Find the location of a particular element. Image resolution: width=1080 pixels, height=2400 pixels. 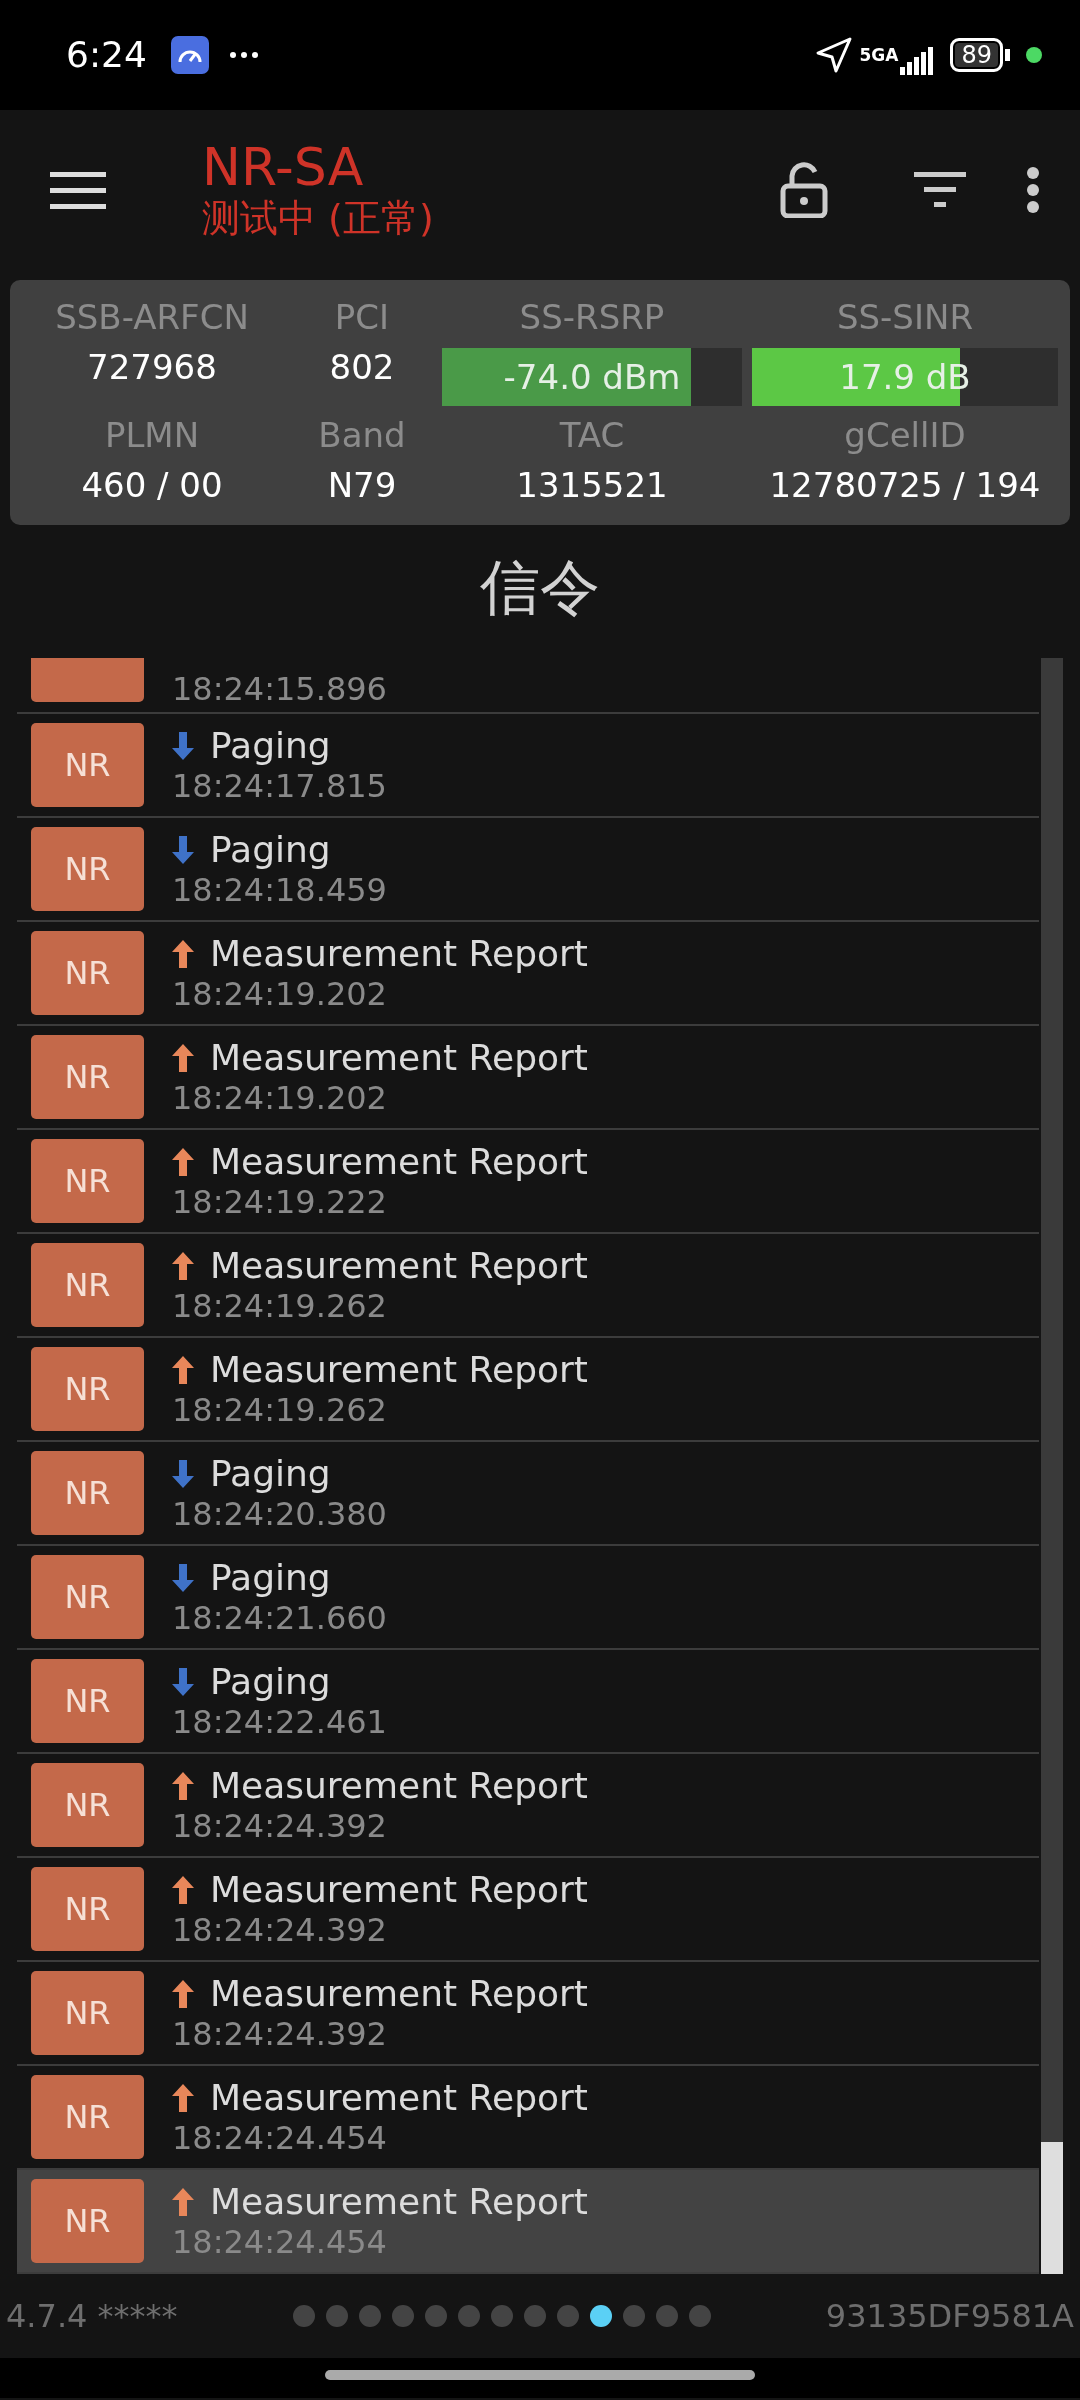

field-value: N79 is located at coordinates (362, 485).